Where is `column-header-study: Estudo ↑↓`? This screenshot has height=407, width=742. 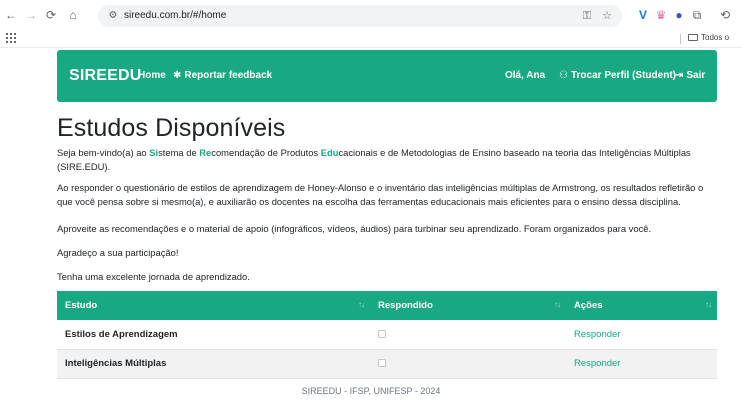 column-header-study: Estudo ↑↓ is located at coordinates (213, 305).